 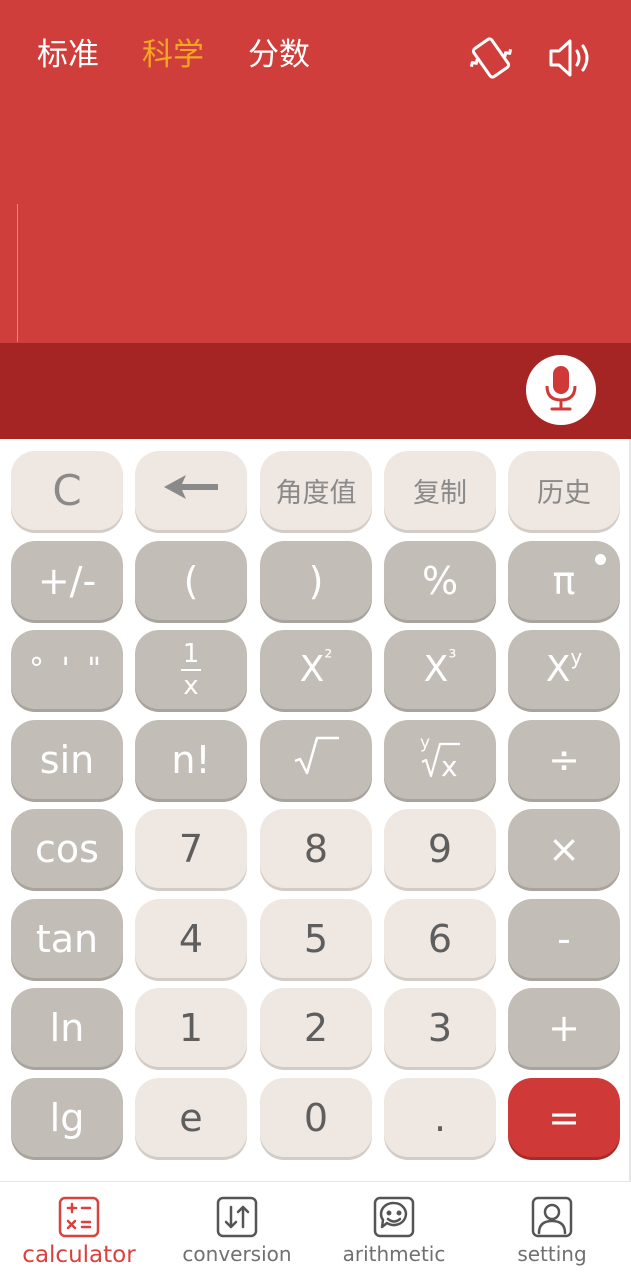 I want to click on digit-7-button: 7, so click(x=191, y=848).